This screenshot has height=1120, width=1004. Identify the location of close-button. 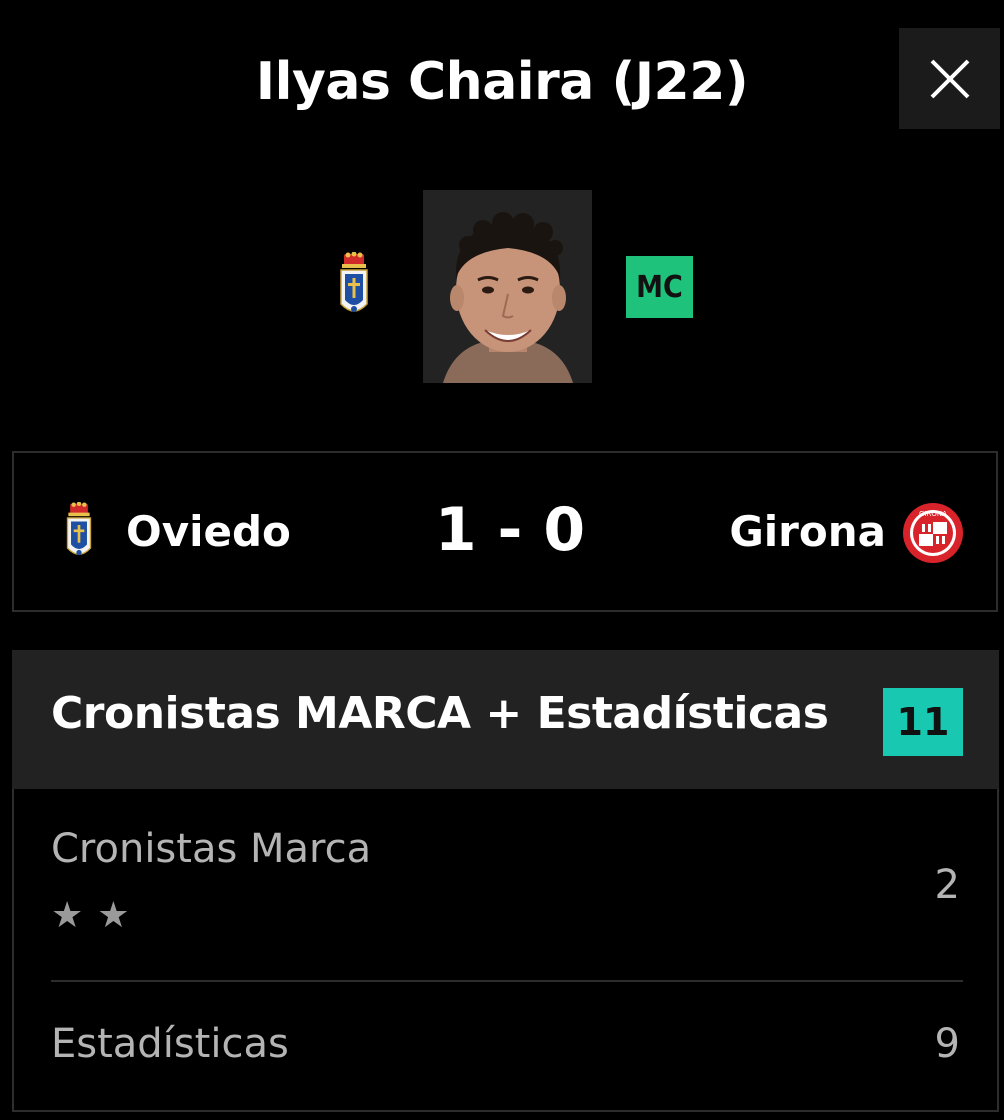
(949, 78).